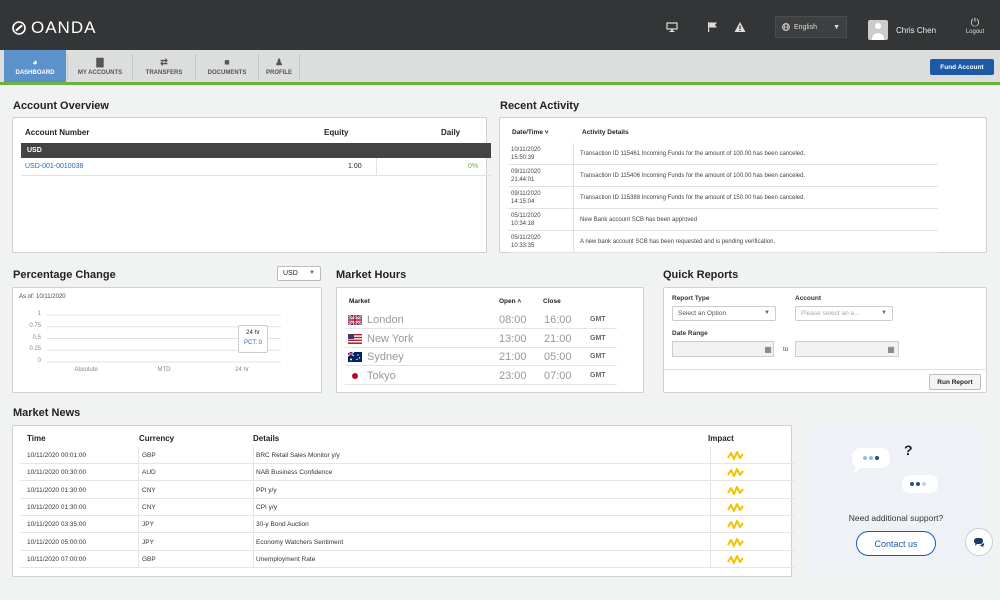  Describe the element at coordinates (355, 166) in the screenshot. I see `equity-value: 1.00` at that location.